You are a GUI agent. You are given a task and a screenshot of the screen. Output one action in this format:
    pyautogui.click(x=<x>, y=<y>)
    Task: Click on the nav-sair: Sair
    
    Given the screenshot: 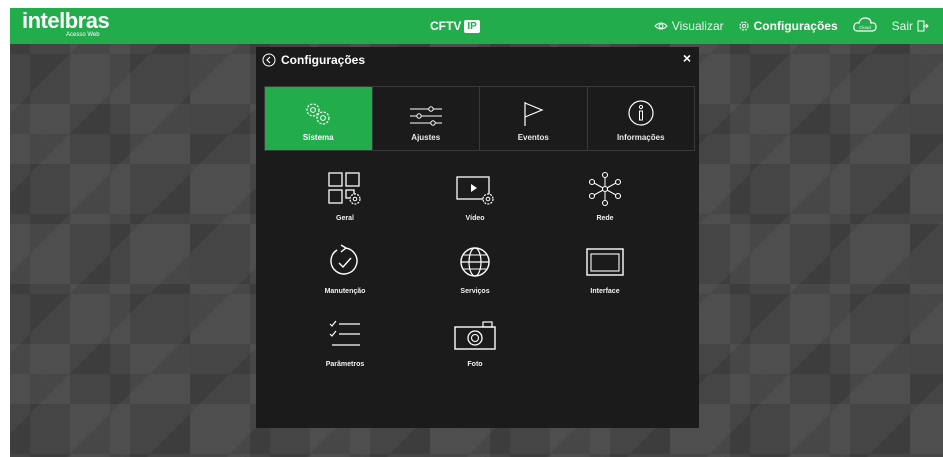 What is the action you would take?
    pyautogui.click(x=910, y=26)
    